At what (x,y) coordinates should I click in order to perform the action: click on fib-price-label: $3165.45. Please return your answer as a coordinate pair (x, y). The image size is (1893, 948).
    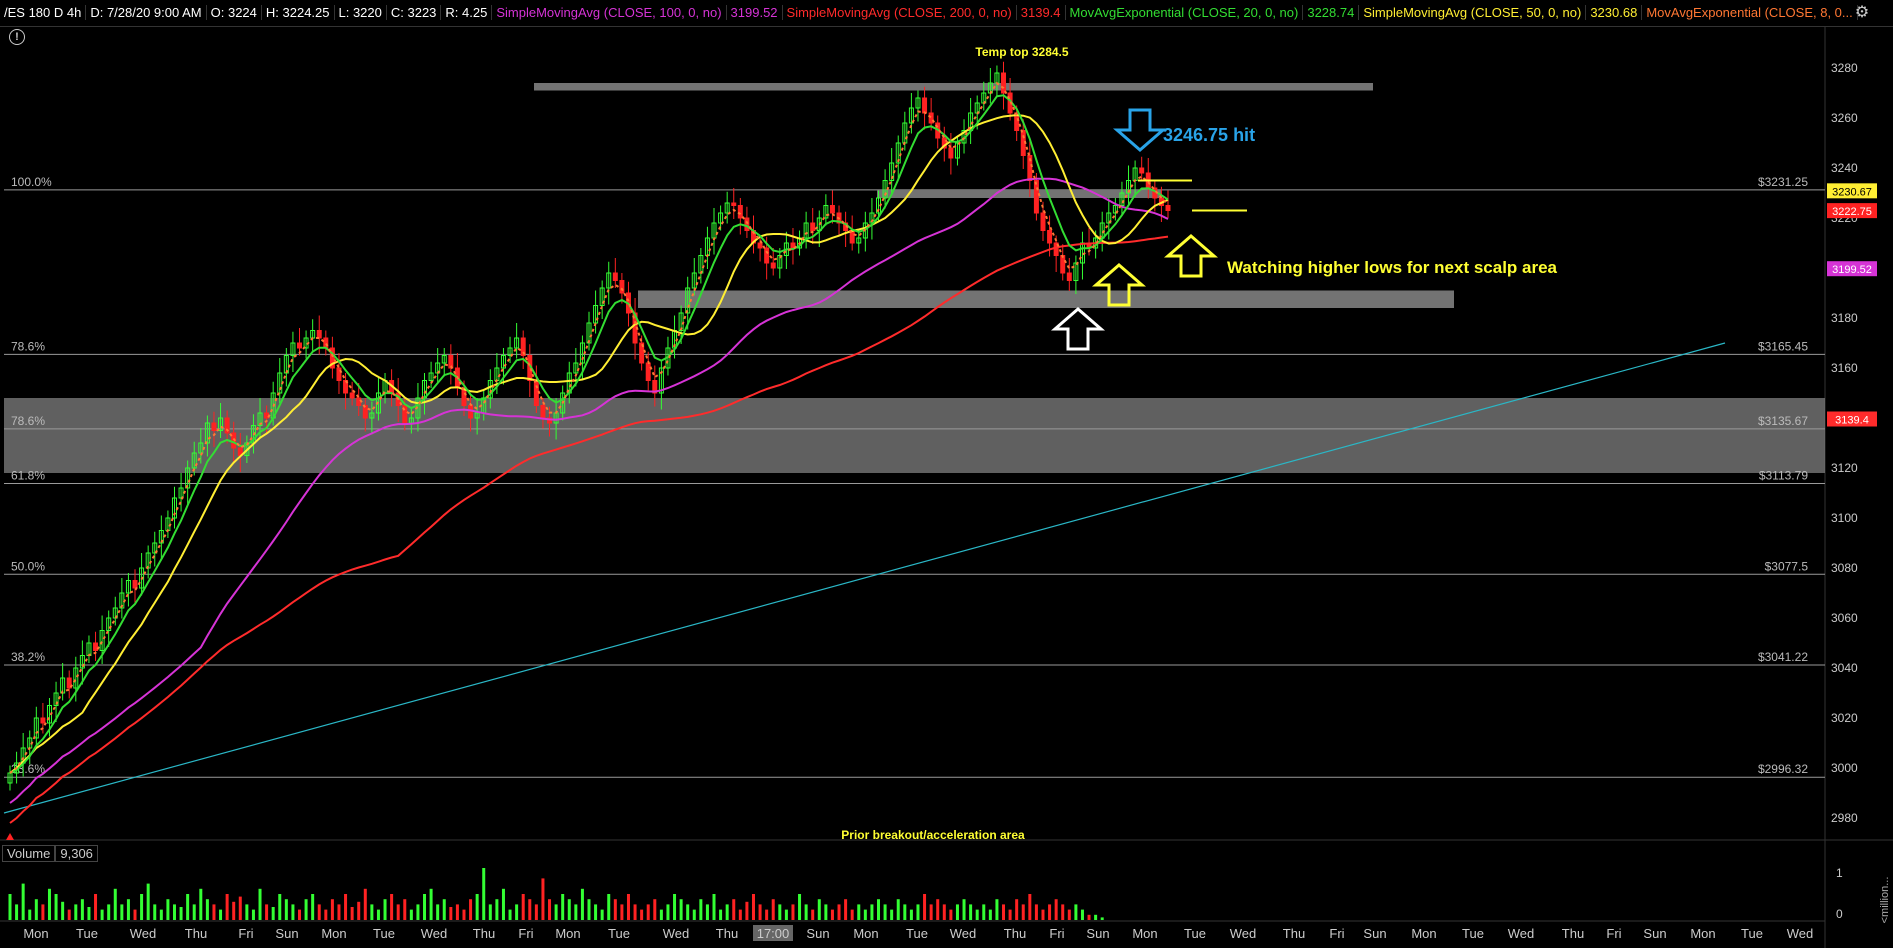
    Looking at the image, I should click on (1783, 346).